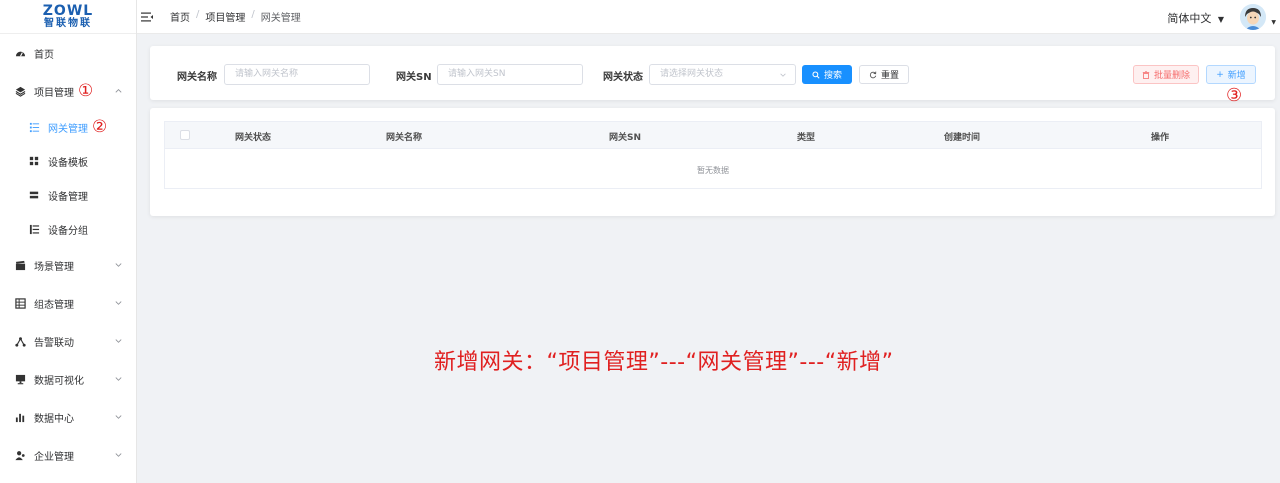 The width and height of the screenshot is (1280, 483). I want to click on gateway-sn-input: 请输入网关SN, so click(510, 74).